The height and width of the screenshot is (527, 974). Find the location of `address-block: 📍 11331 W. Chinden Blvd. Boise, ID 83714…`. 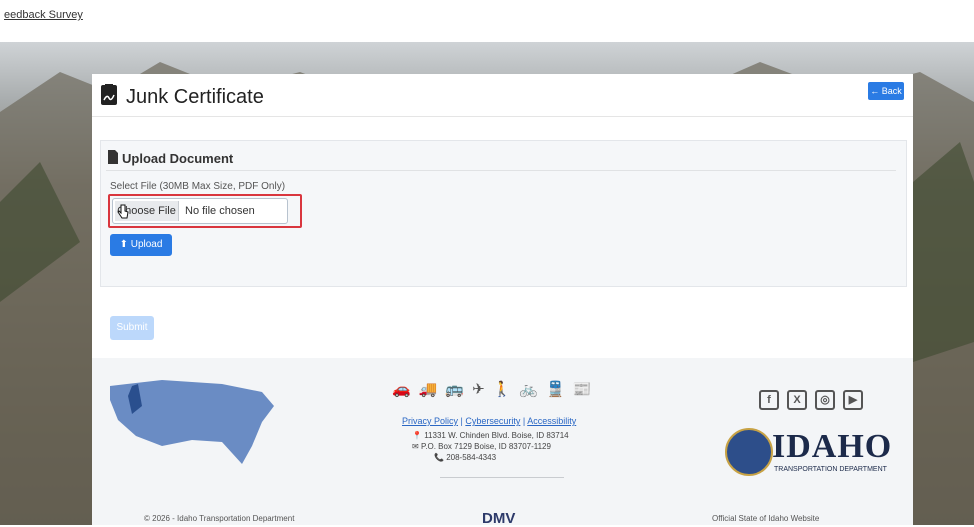

address-block: 📍 11331 W. Chinden Blvd. Boise, ID 83714… is located at coordinates (490, 446).